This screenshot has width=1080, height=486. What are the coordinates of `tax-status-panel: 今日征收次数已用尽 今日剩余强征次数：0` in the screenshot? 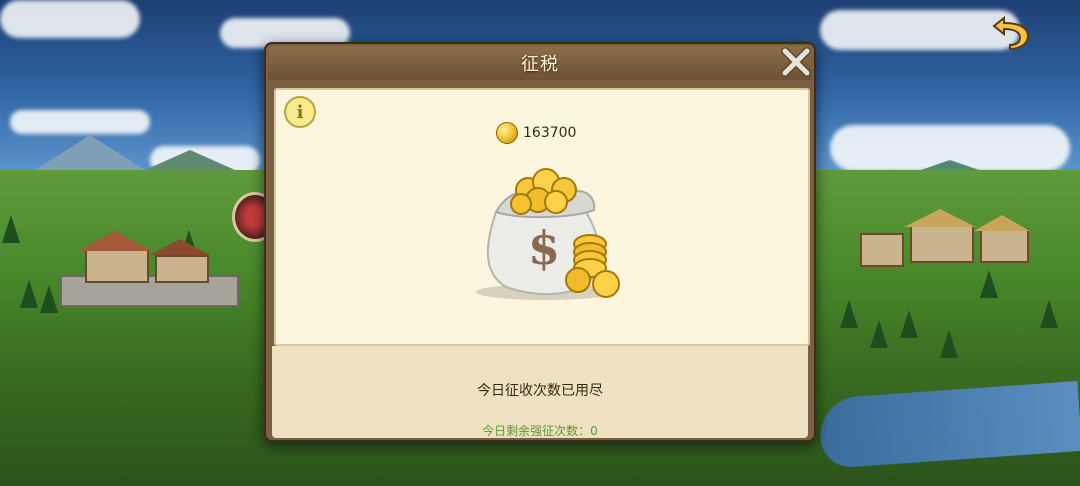 It's located at (540, 392).